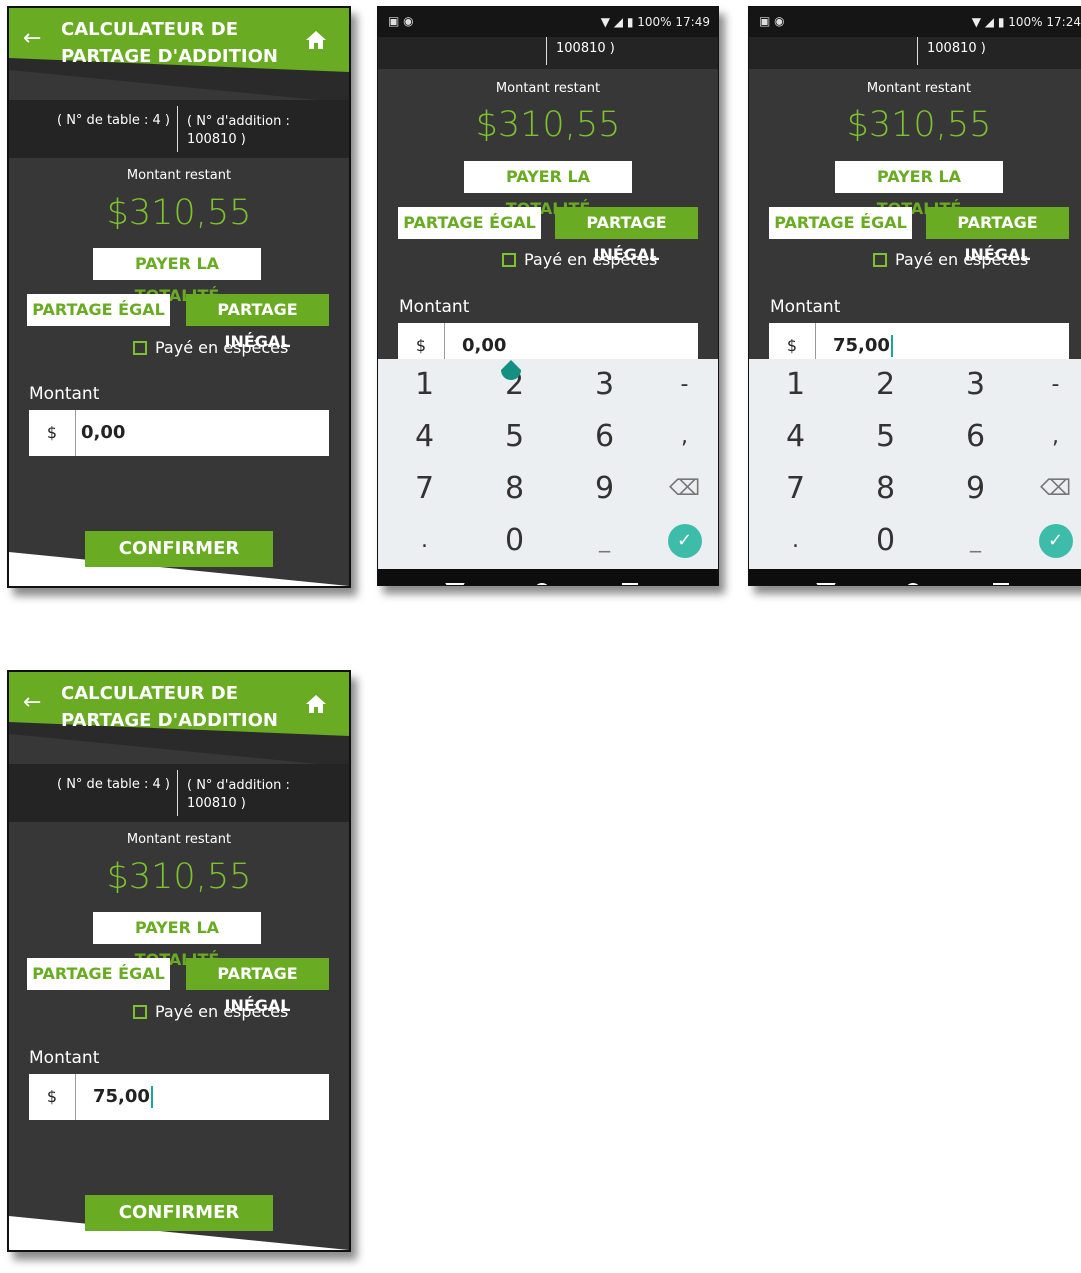 The image size is (1081, 1273). What do you see at coordinates (1063, 22) in the screenshot?
I see `clock: 17:24` at bounding box center [1063, 22].